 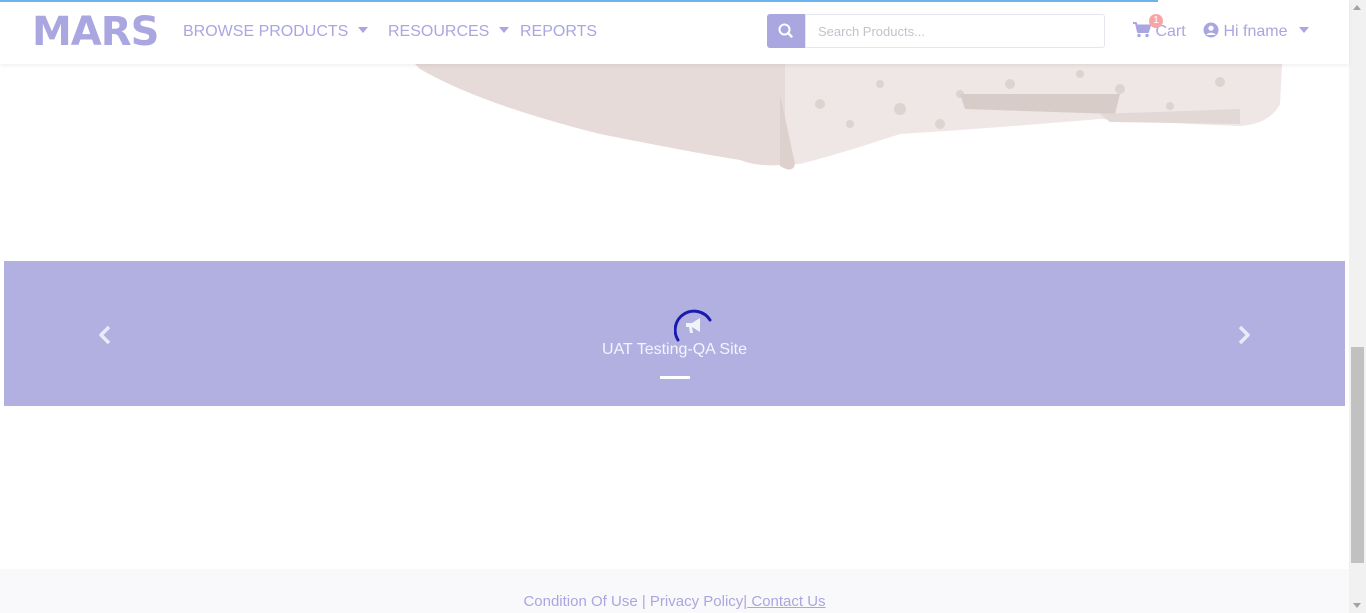 I want to click on chocolate-bar-image, so click(x=848, y=117).